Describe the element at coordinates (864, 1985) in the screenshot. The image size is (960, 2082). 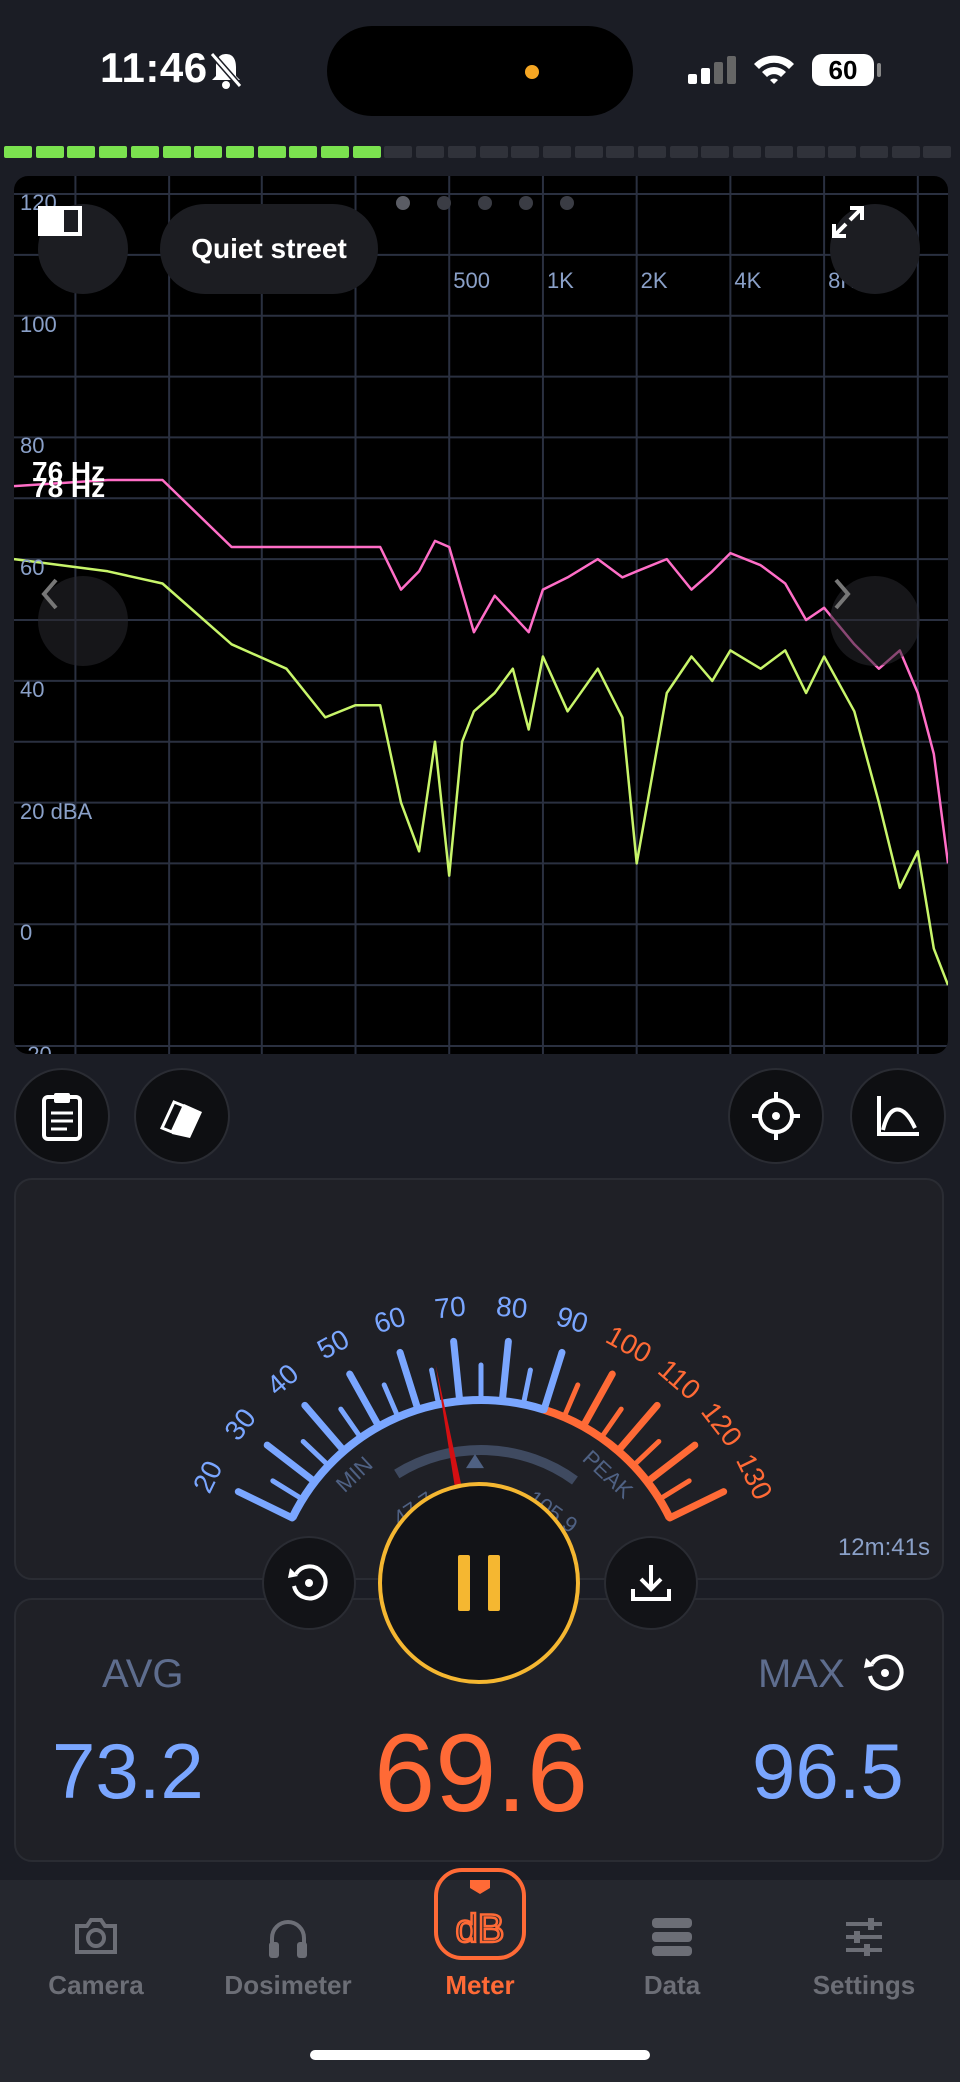
I see `tab-label: Settings` at that location.